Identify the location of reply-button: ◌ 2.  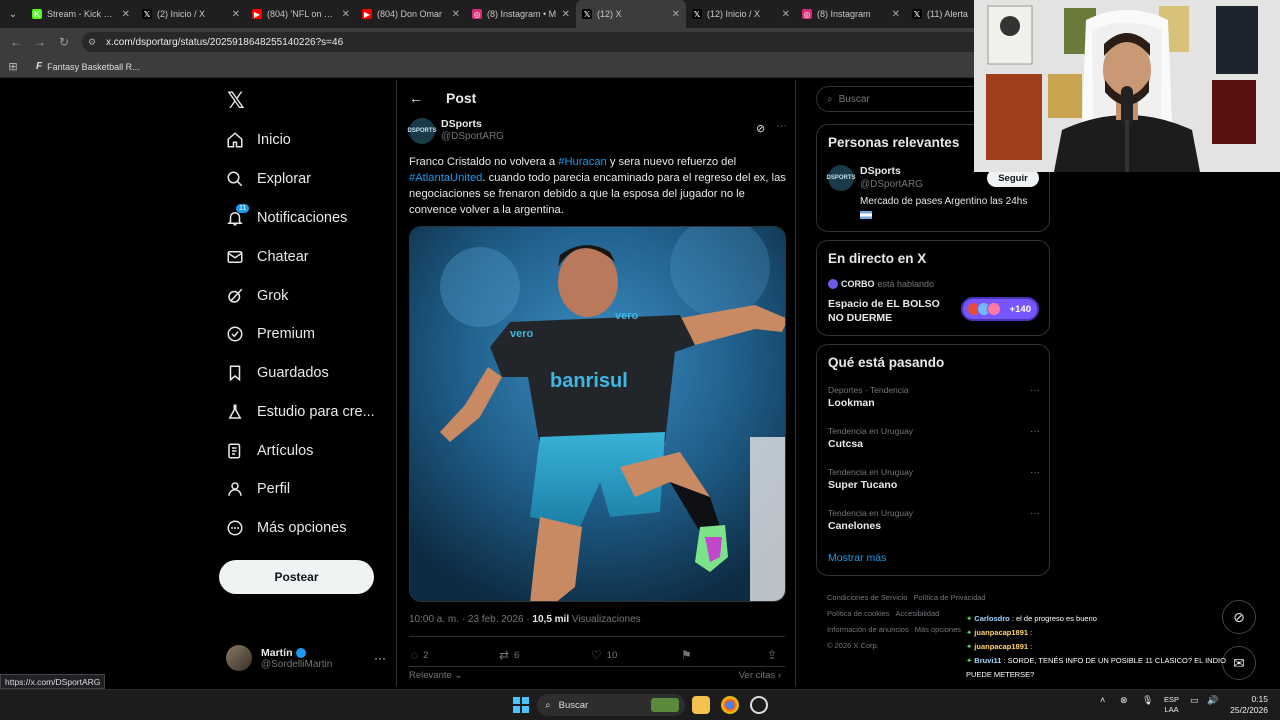
(419, 655).